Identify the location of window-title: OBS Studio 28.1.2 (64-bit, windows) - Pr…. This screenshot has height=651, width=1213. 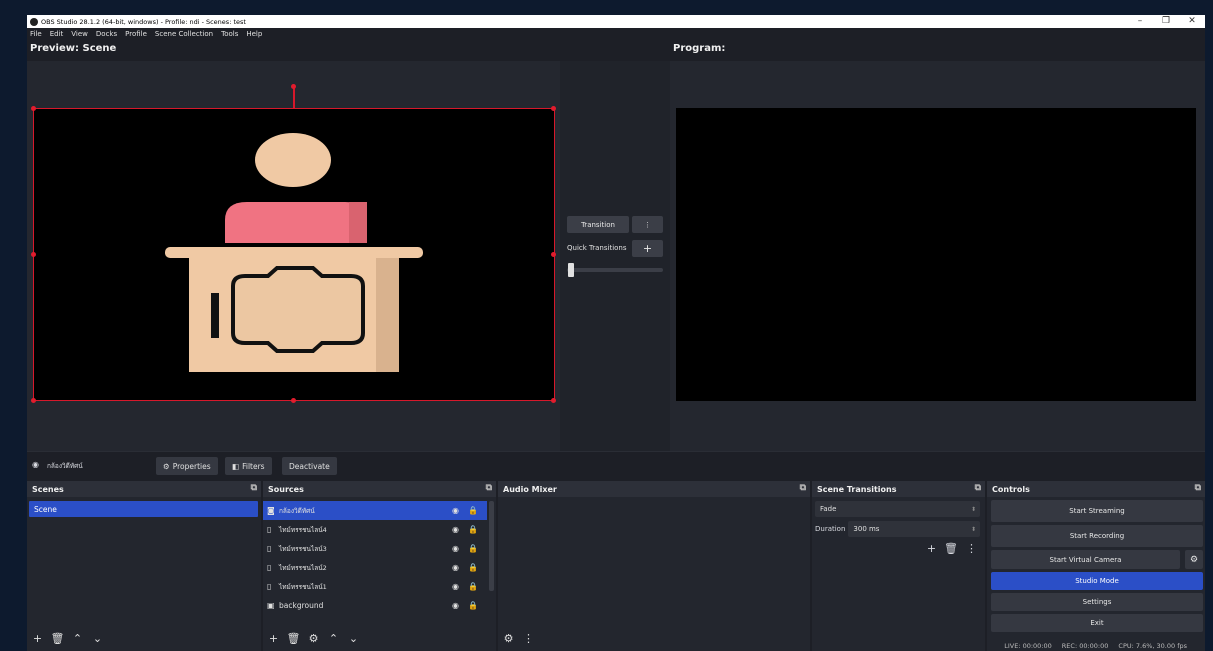
(143, 21).